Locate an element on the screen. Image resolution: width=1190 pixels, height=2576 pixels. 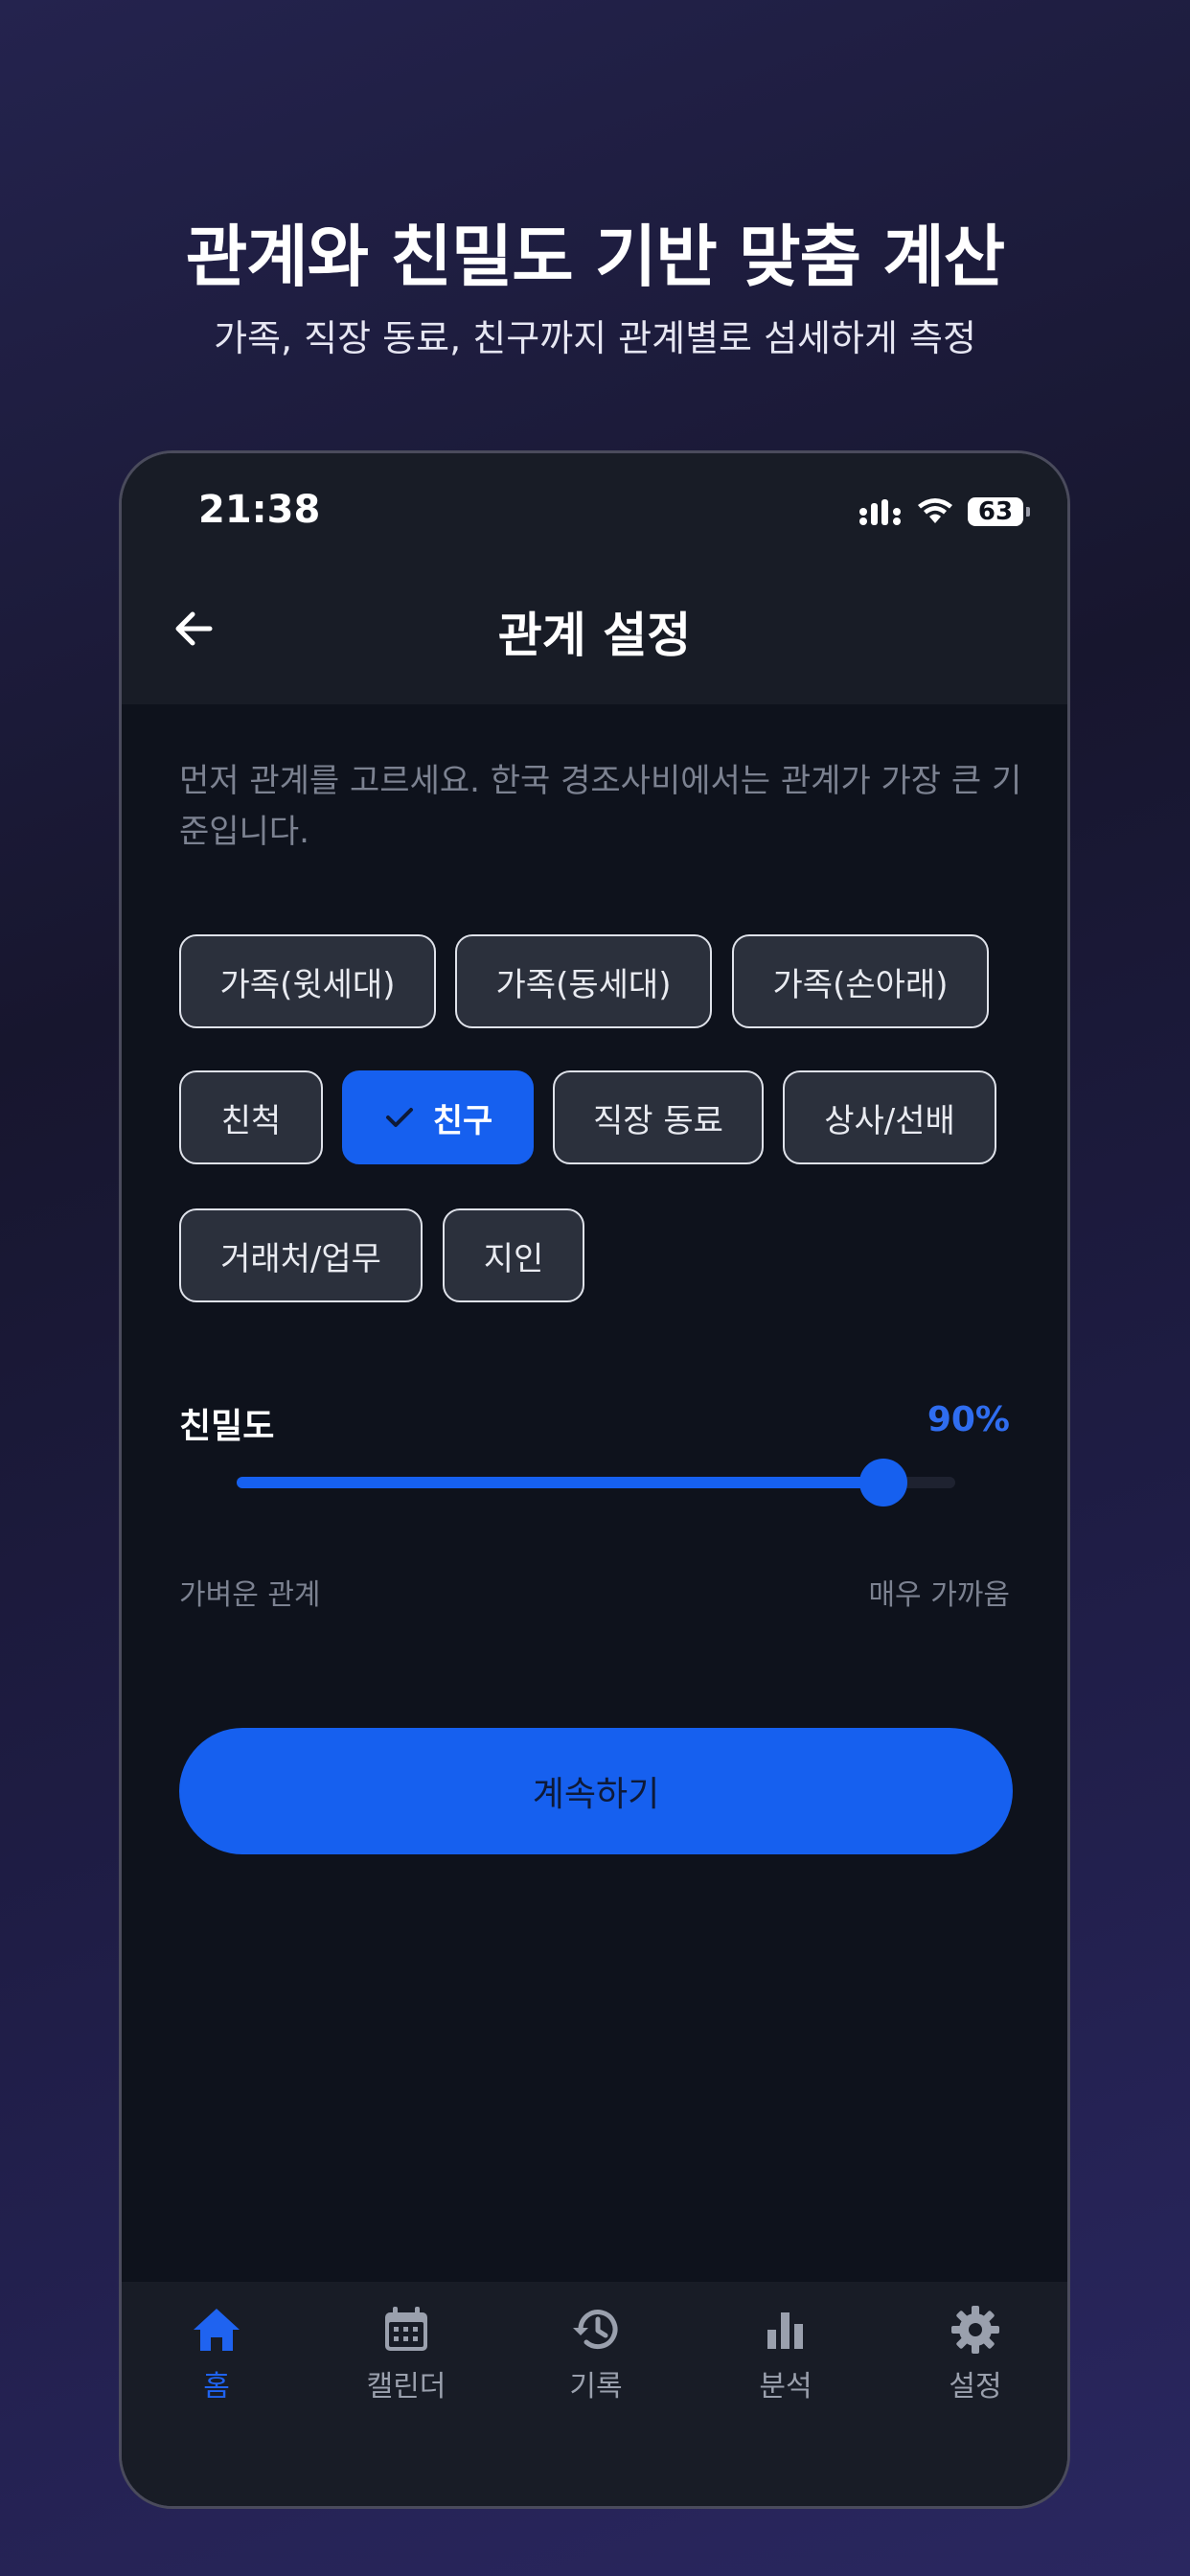
chip-relative: 친척 is located at coordinates (251, 1117).